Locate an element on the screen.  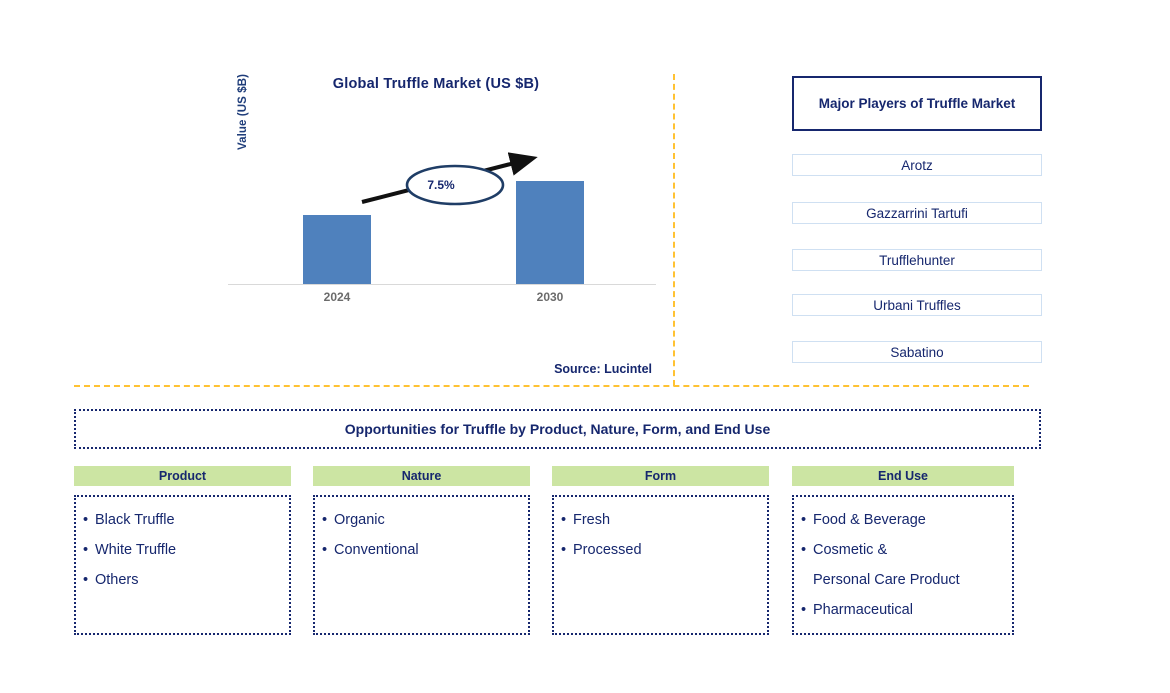
category-list-item-label: Fresh is located at coordinates (592, 520).